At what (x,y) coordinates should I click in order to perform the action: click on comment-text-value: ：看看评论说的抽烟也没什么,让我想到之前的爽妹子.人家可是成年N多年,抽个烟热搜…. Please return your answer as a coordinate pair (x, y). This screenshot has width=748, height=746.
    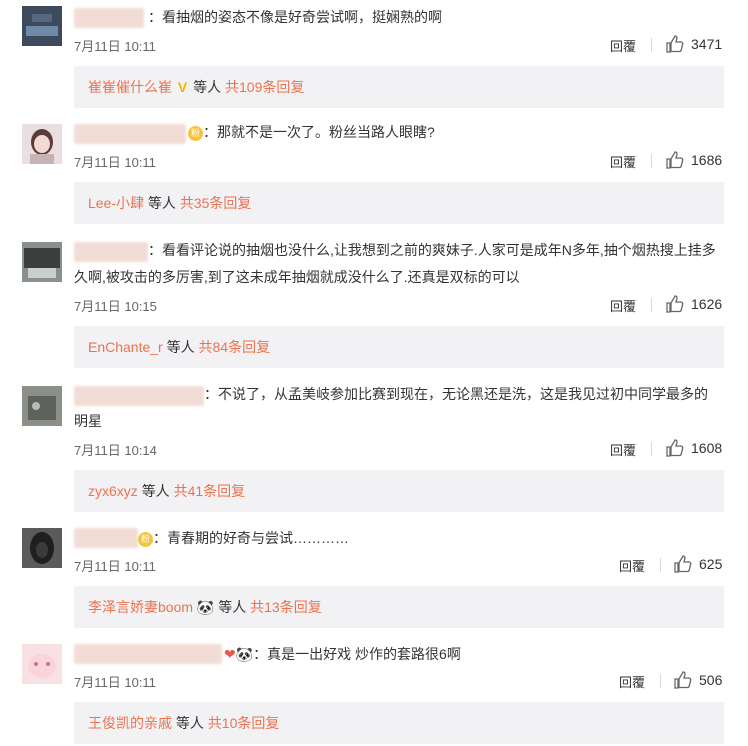
    Looking at the image, I should click on (395, 263).